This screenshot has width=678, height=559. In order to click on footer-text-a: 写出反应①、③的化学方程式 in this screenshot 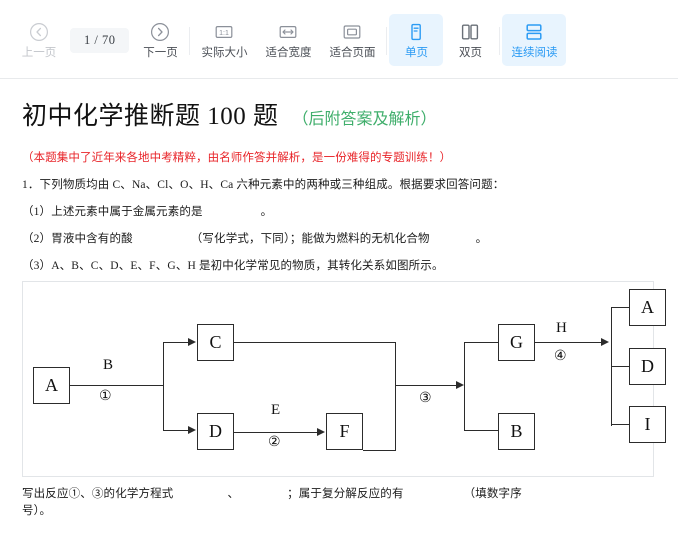, I will do `click(98, 494)`.